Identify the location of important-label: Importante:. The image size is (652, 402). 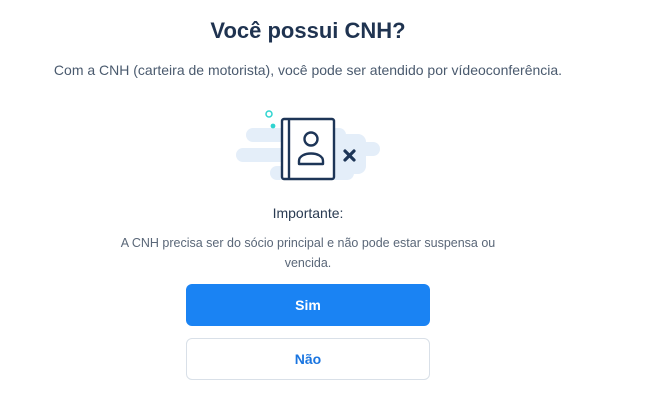
(308, 213).